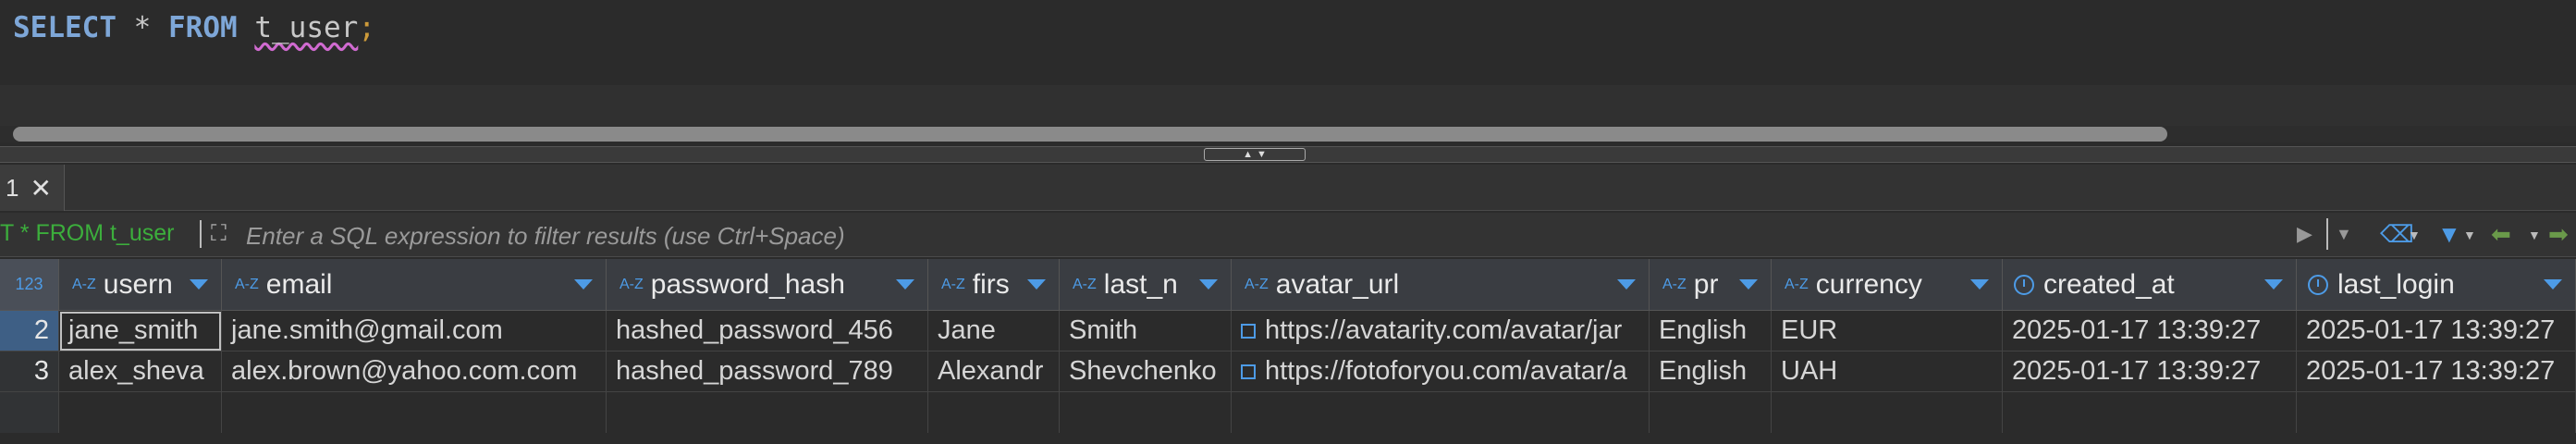 Image resolution: width=2576 pixels, height=444 pixels. What do you see at coordinates (1711, 285) in the screenshot?
I see `column-header-preferred-language: A-Z pr` at bounding box center [1711, 285].